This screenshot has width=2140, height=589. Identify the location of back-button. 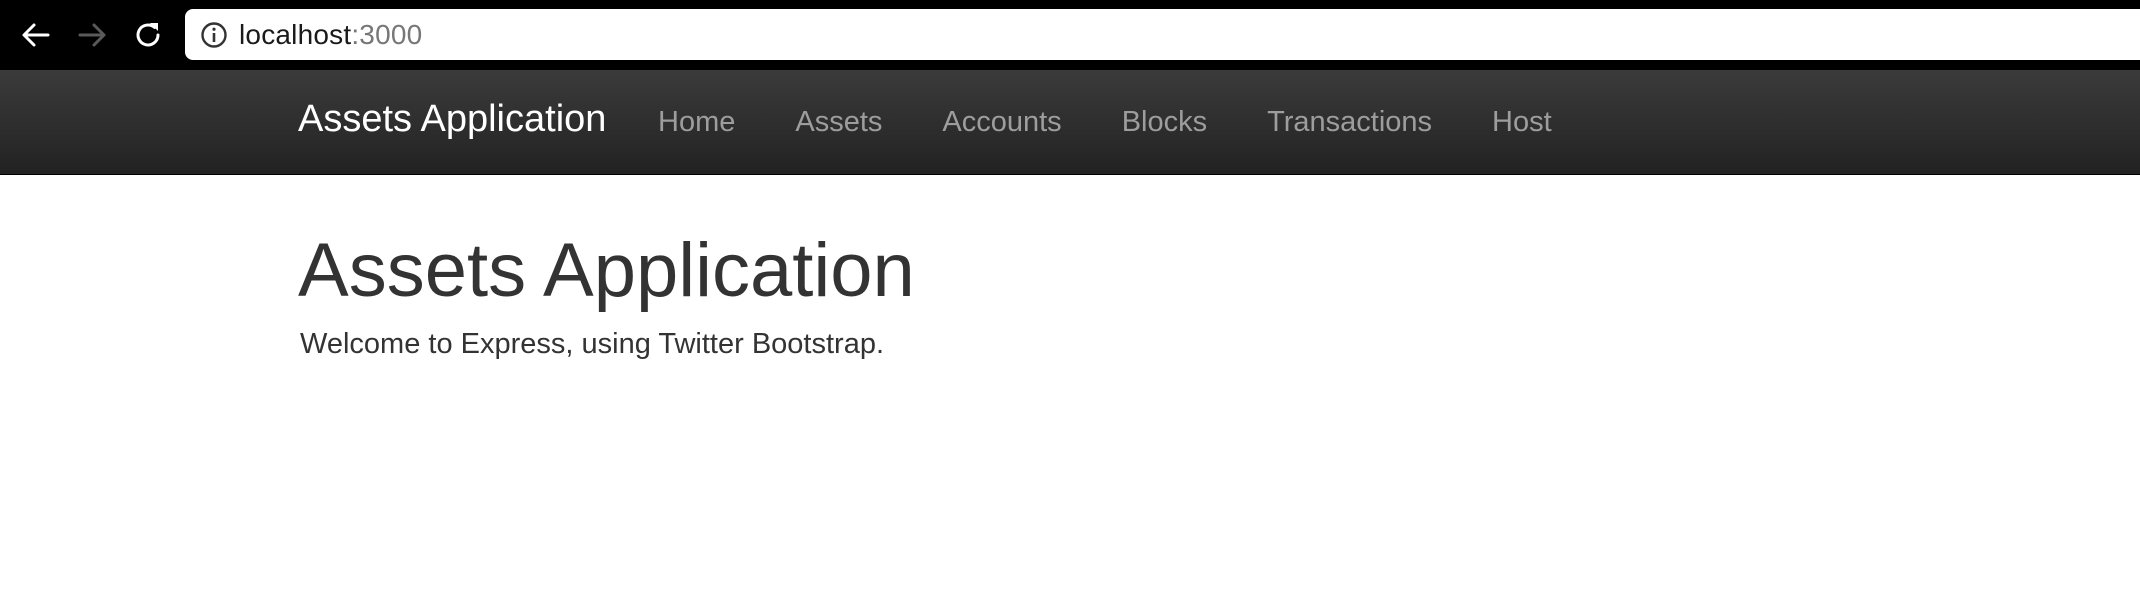
(36, 35).